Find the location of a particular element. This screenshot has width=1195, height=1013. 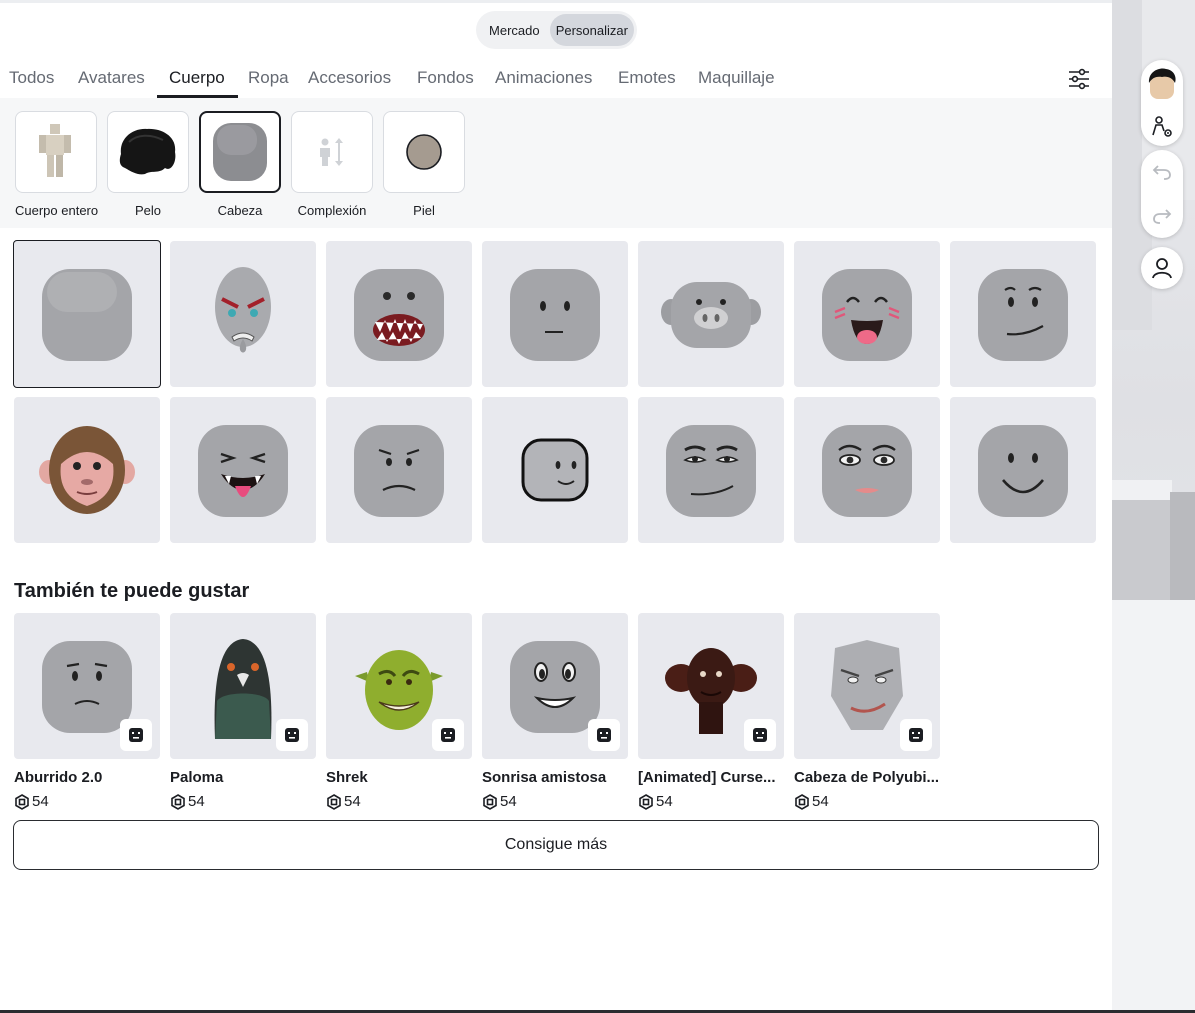

rec-item-paloma is located at coordinates (243, 686).